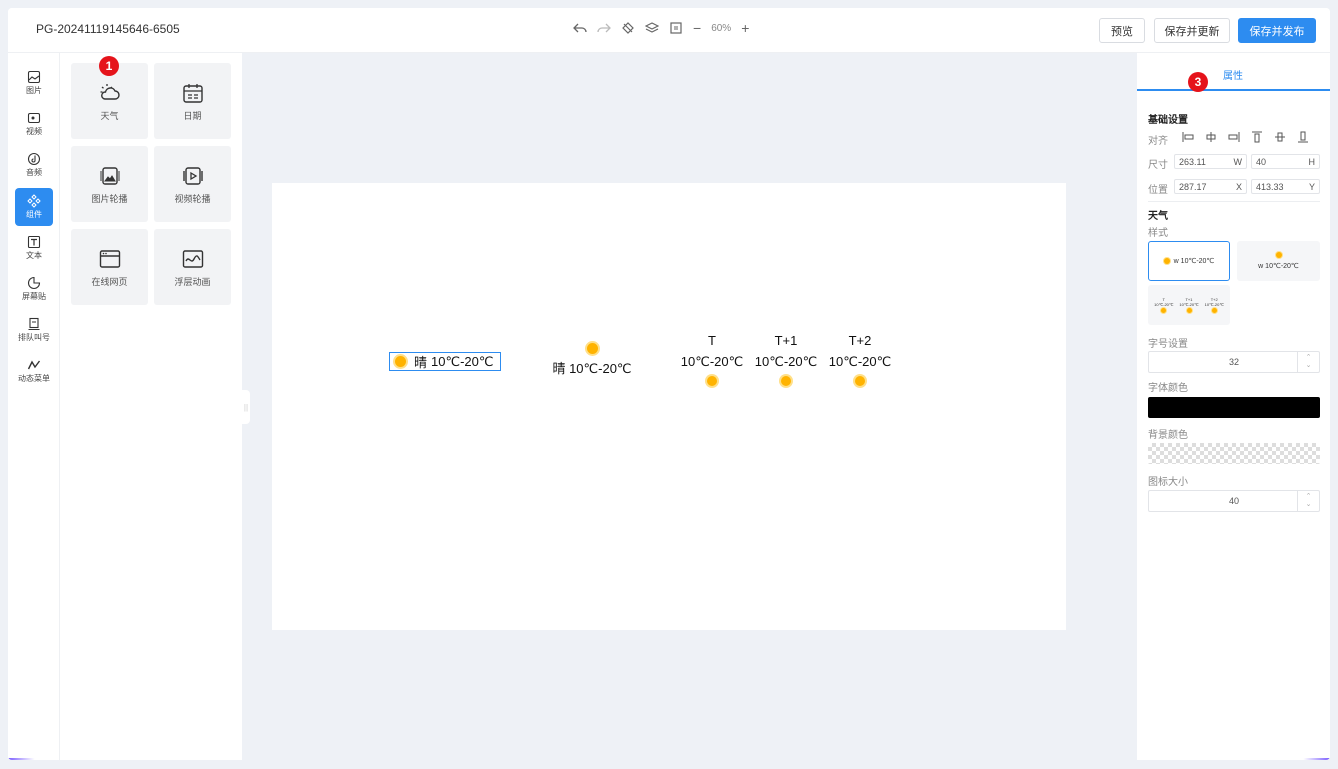  Describe the element at coordinates (246, 407) in the screenshot. I see `panel-collapse-handle: ||` at that location.